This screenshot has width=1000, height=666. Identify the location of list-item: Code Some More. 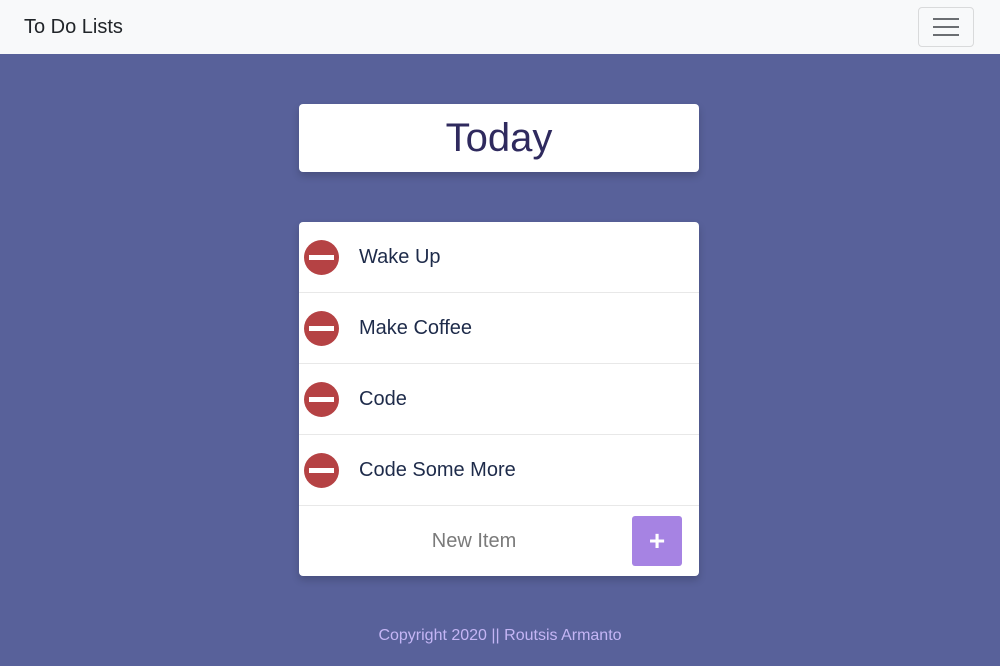
(499, 470).